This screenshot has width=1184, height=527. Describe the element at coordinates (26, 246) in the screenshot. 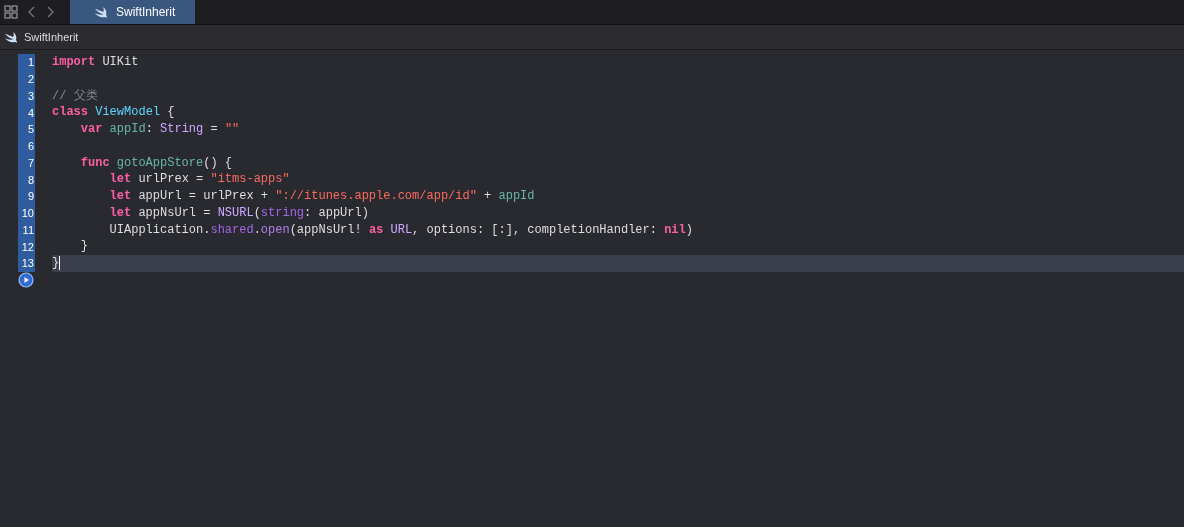

I see `line-number: 12` at that location.